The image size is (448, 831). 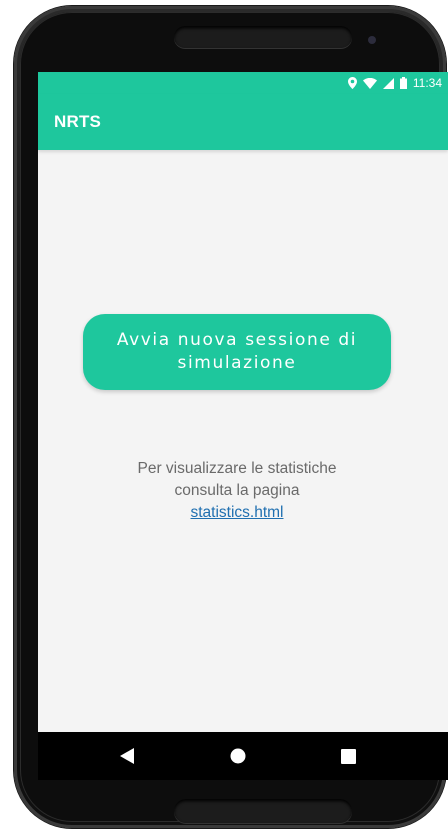 I want to click on back-icon, so click(x=127, y=756).